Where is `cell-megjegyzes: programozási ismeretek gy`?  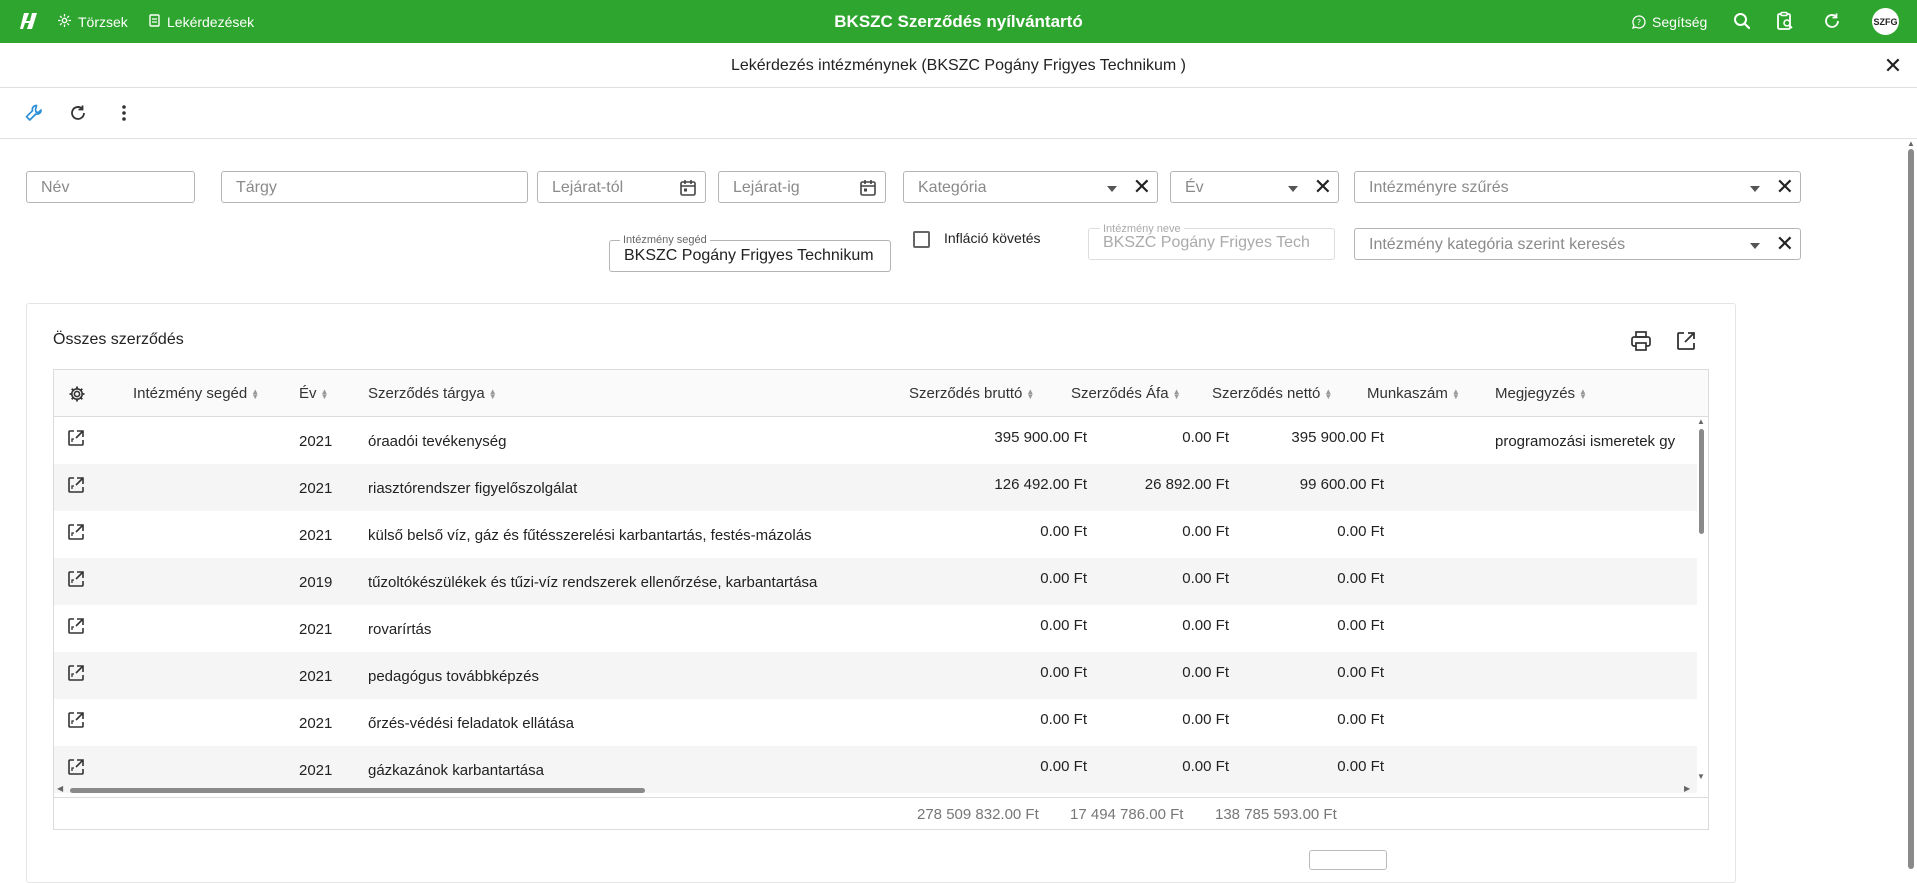 cell-megjegyzes: programozási ismeretek gy is located at coordinates (1585, 441).